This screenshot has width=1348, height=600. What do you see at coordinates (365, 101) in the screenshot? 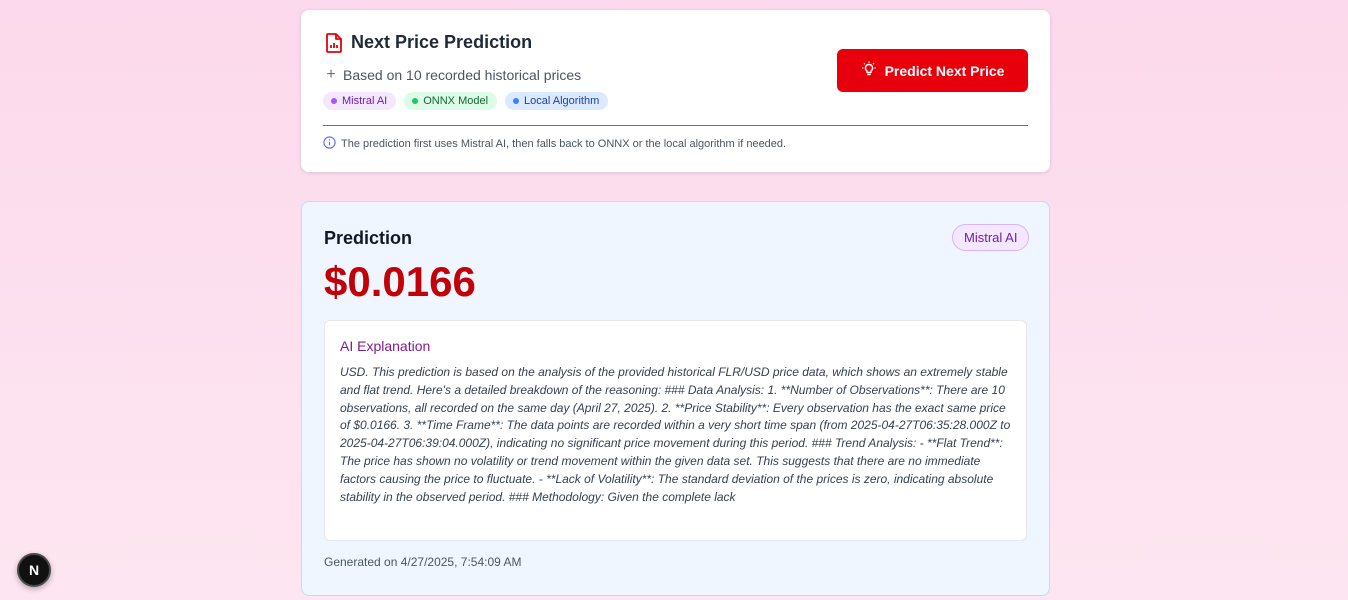
I see `badge-label: Mistral AI` at bounding box center [365, 101].